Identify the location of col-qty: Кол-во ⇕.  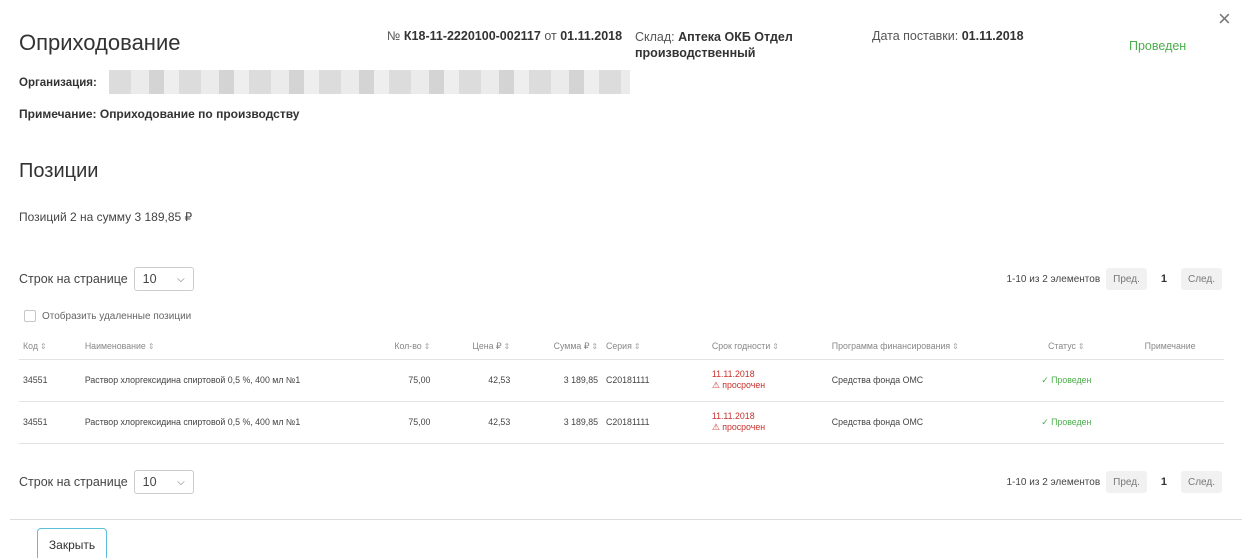
(412, 346).